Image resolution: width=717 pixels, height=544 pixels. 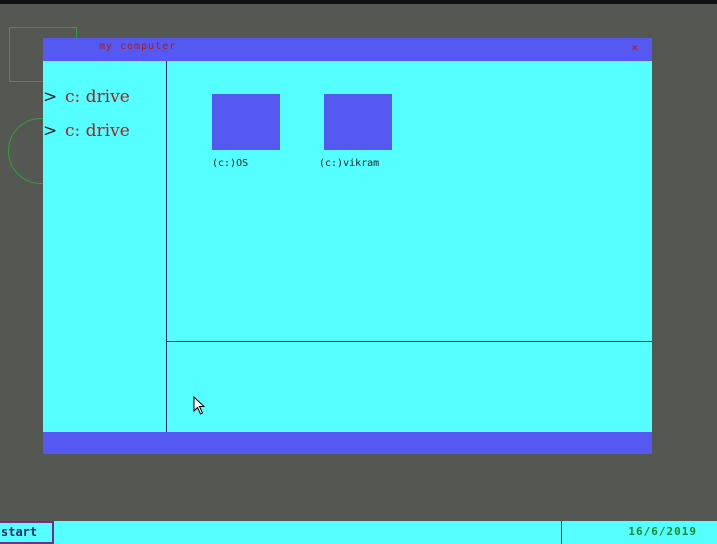 I want to click on close-icon: ×, so click(x=634, y=47).